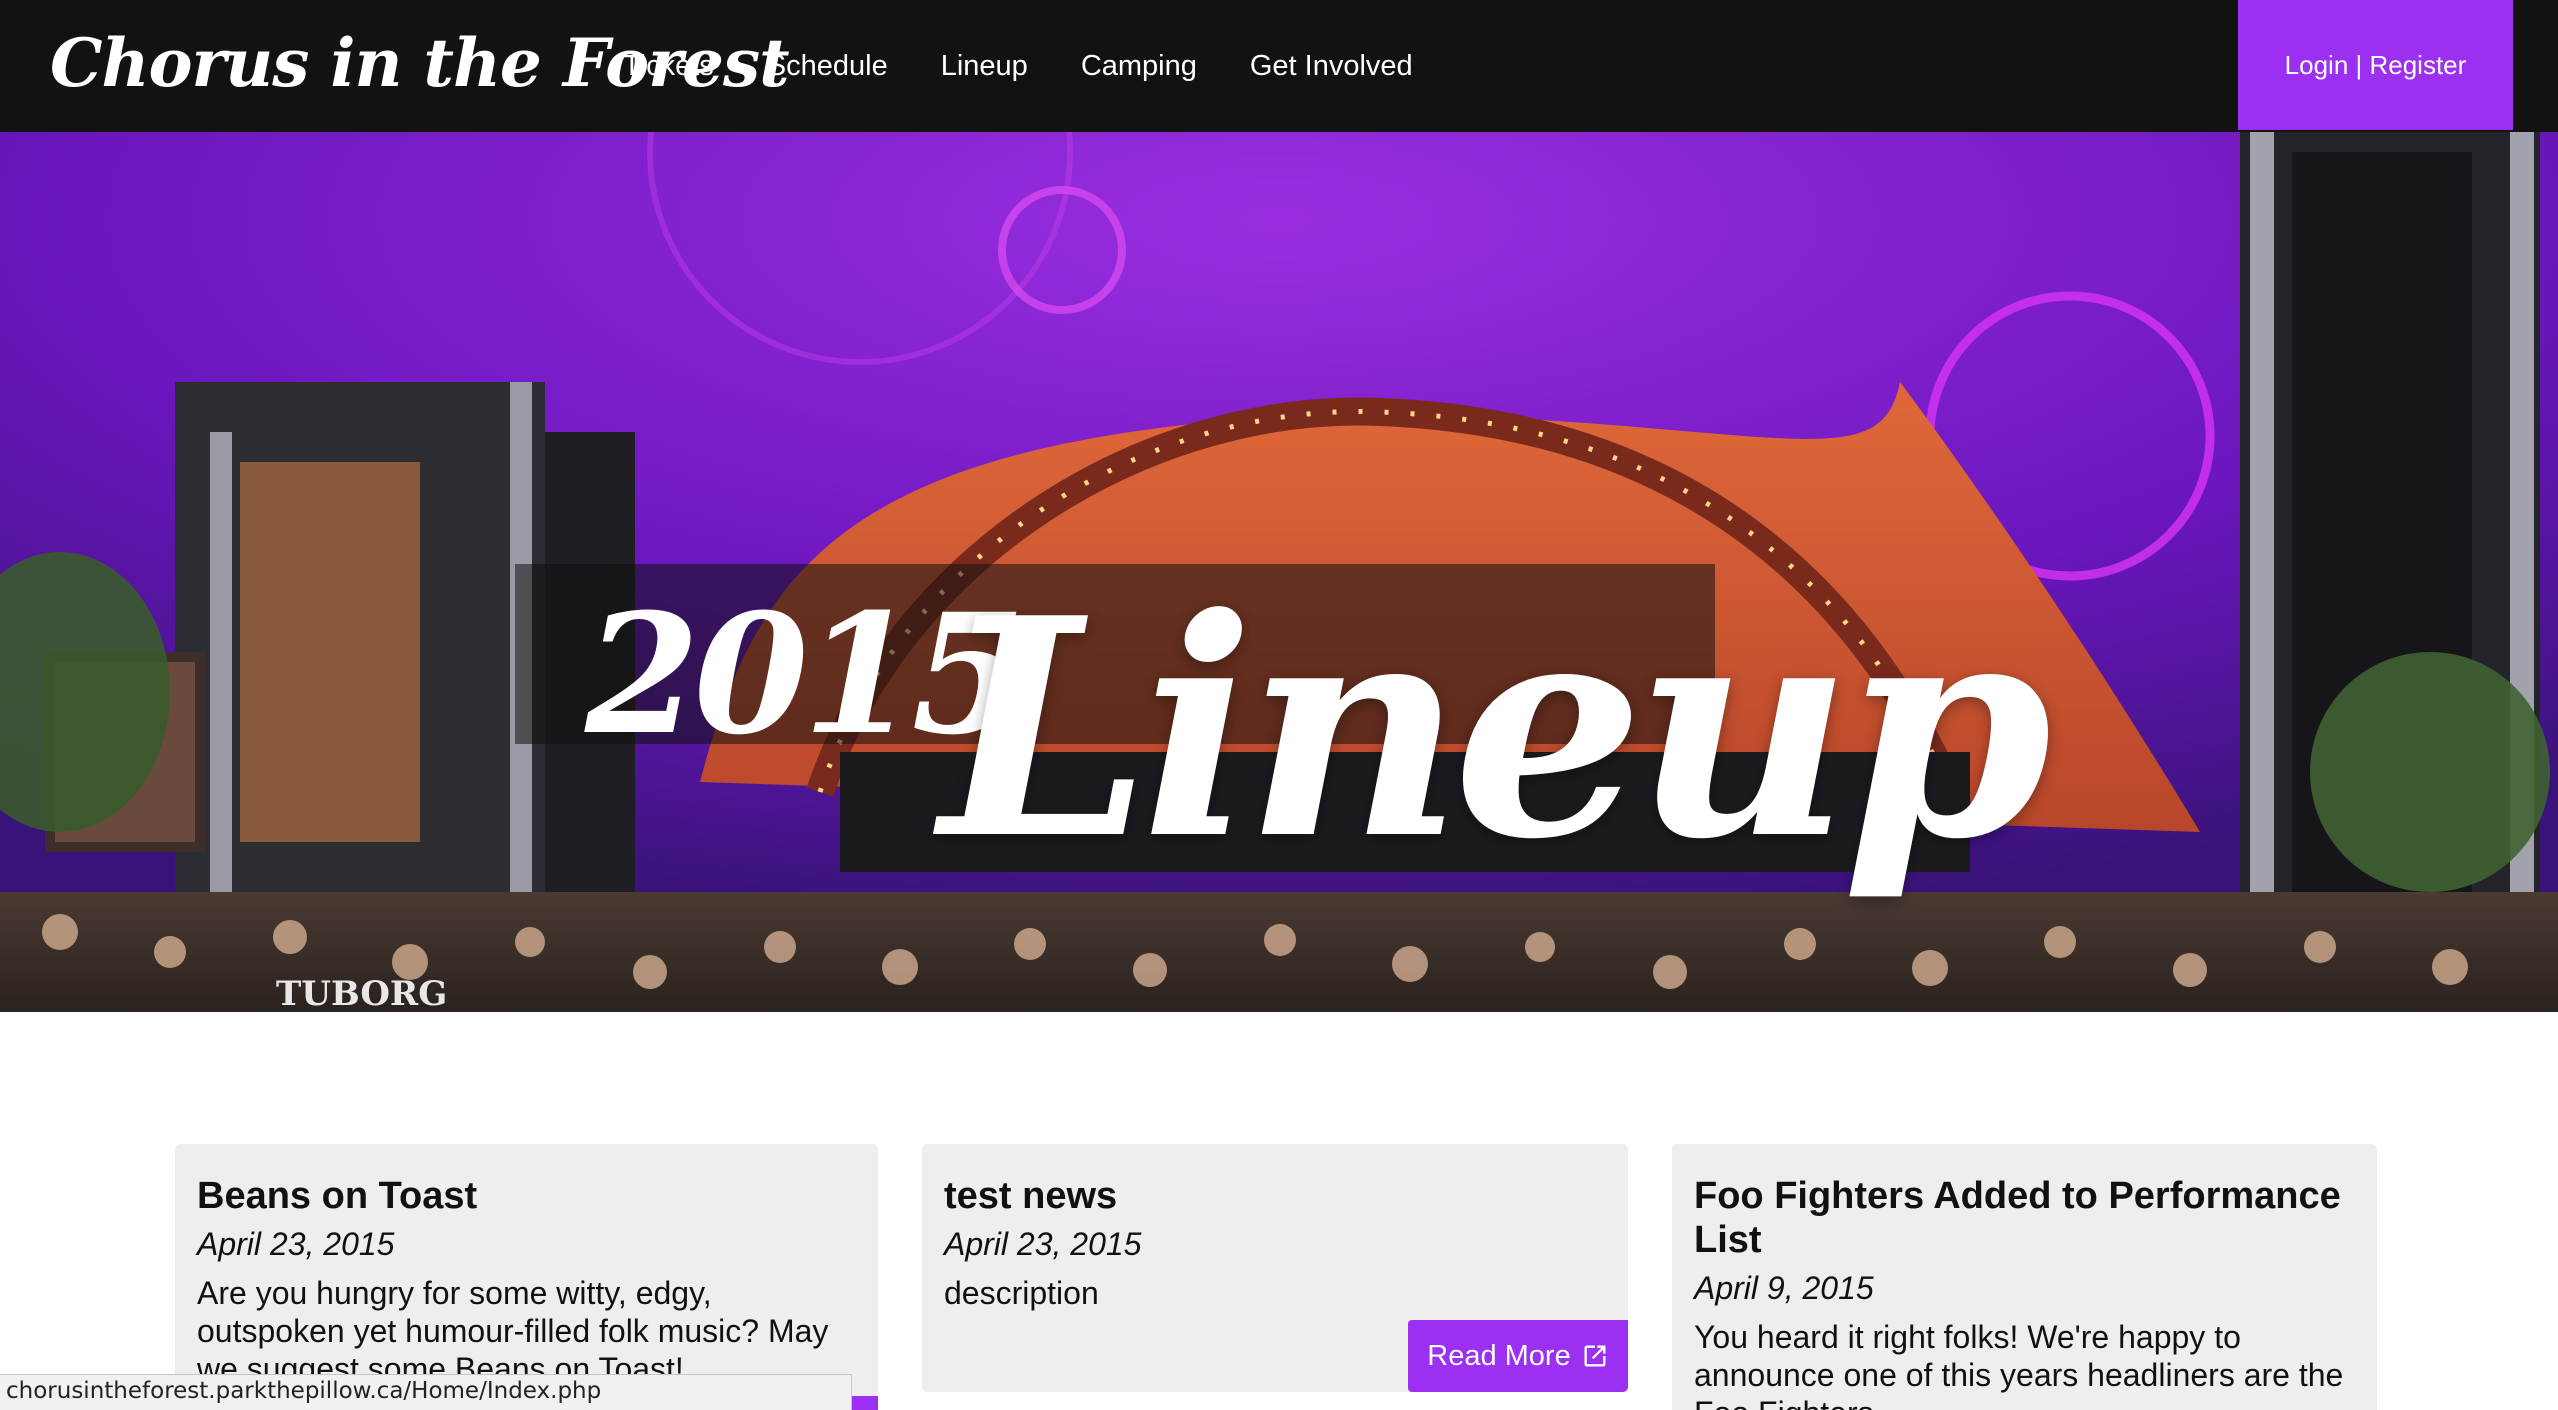 The width and height of the screenshot is (2558, 1410). Describe the element at coordinates (984, 66) in the screenshot. I see `nav-item-lineup: Lineup` at that location.